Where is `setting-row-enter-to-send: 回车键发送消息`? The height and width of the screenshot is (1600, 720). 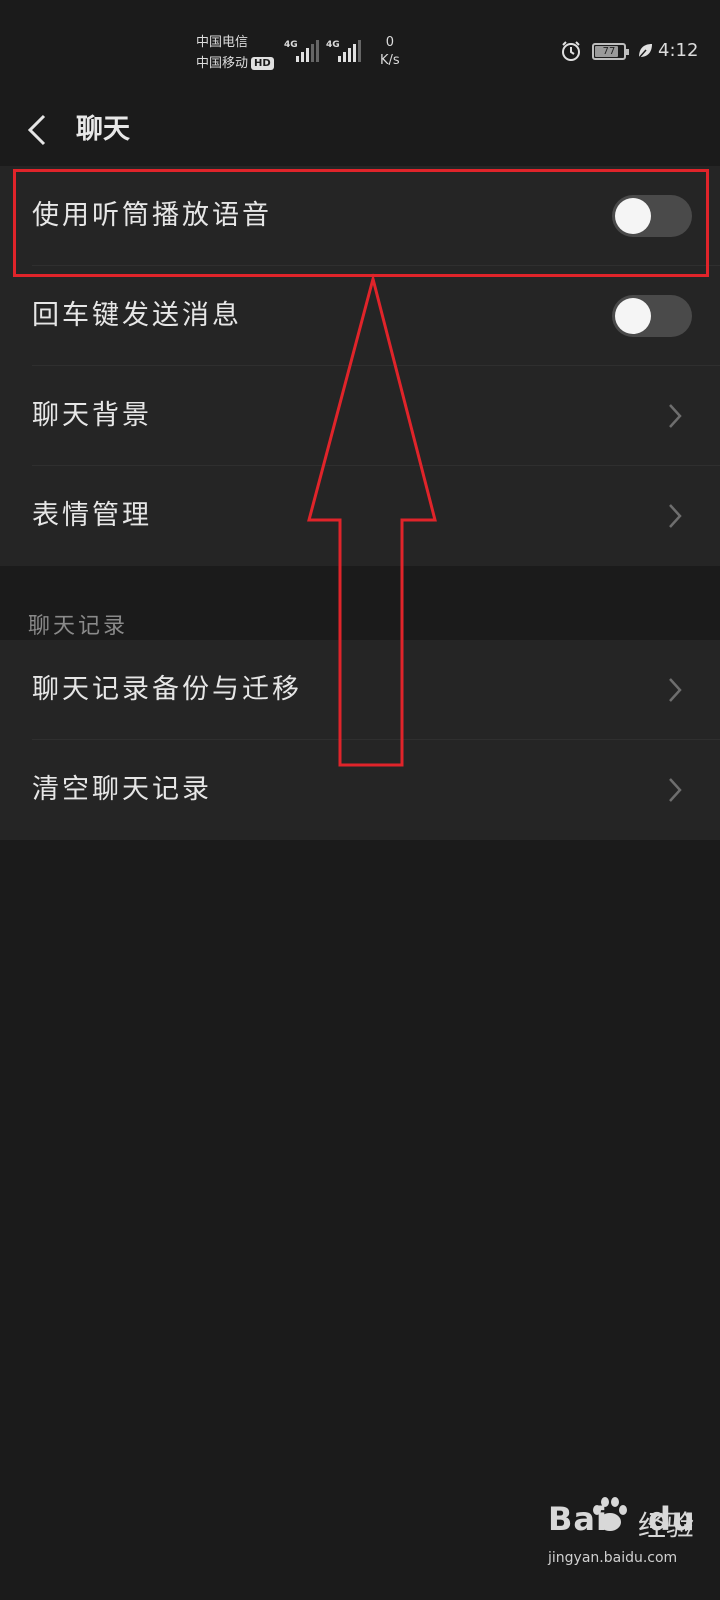
setting-row-enter-to-send: 回车键发送消息 is located at coordinates (360, 316).